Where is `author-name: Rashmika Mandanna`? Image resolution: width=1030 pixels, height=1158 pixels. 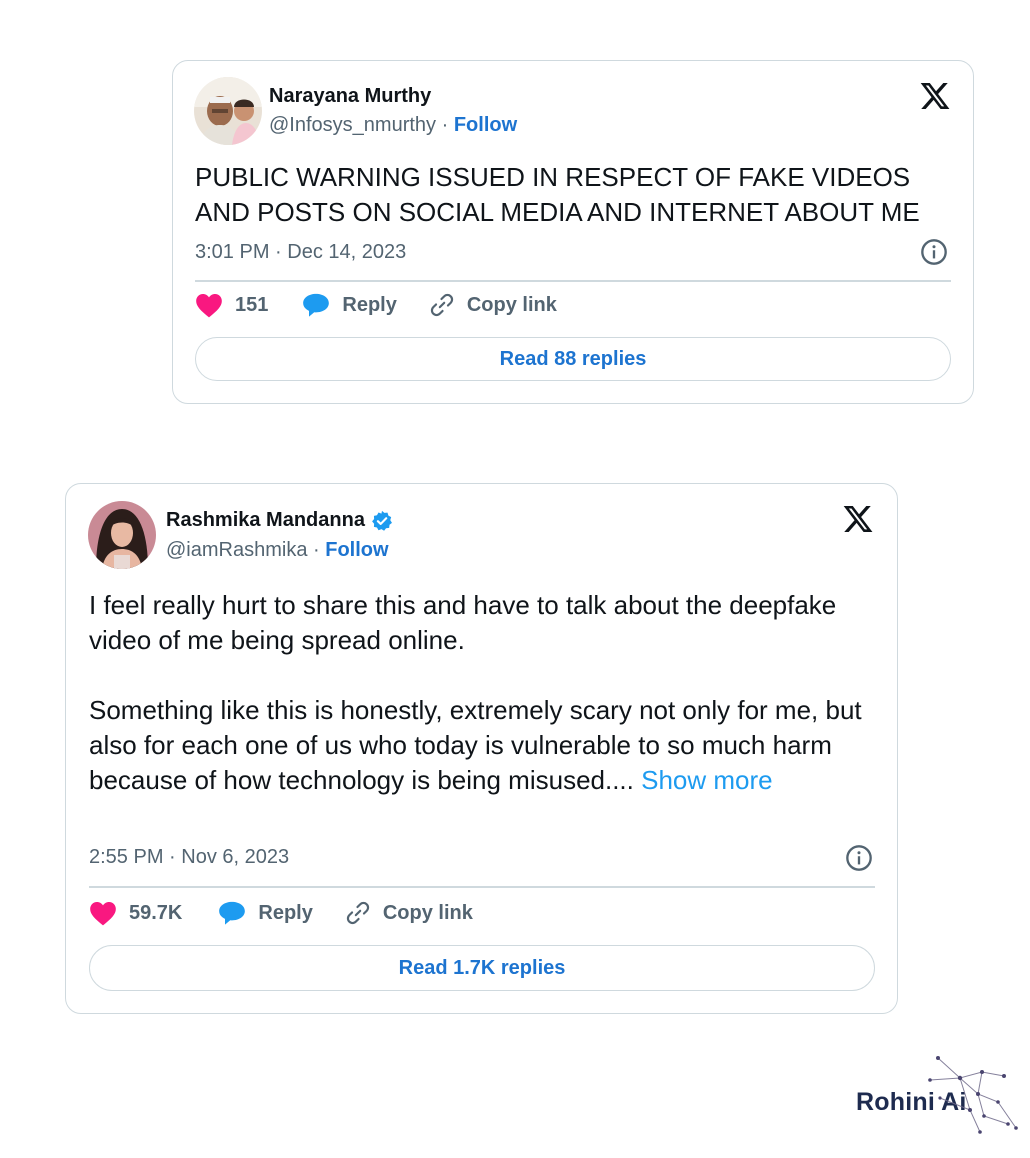
author-name: Rashmika Mandanna is located at coordinates (265, 520).